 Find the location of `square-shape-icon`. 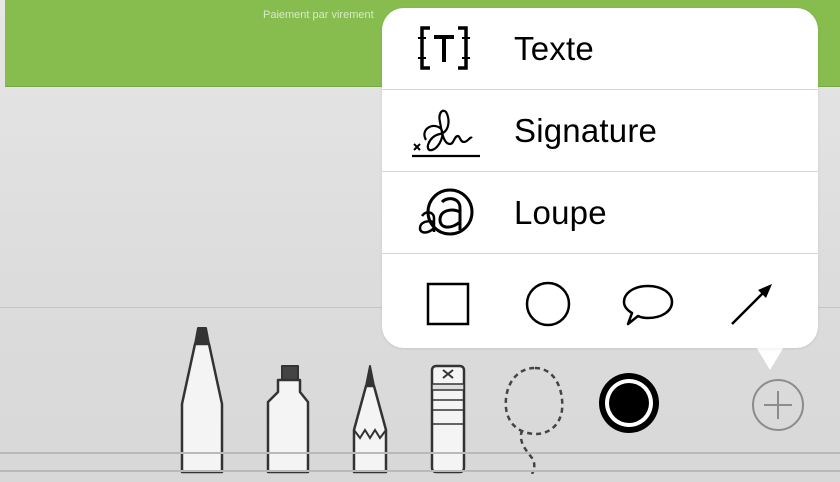

square-shape-icon is located at coordinates (448, 304).